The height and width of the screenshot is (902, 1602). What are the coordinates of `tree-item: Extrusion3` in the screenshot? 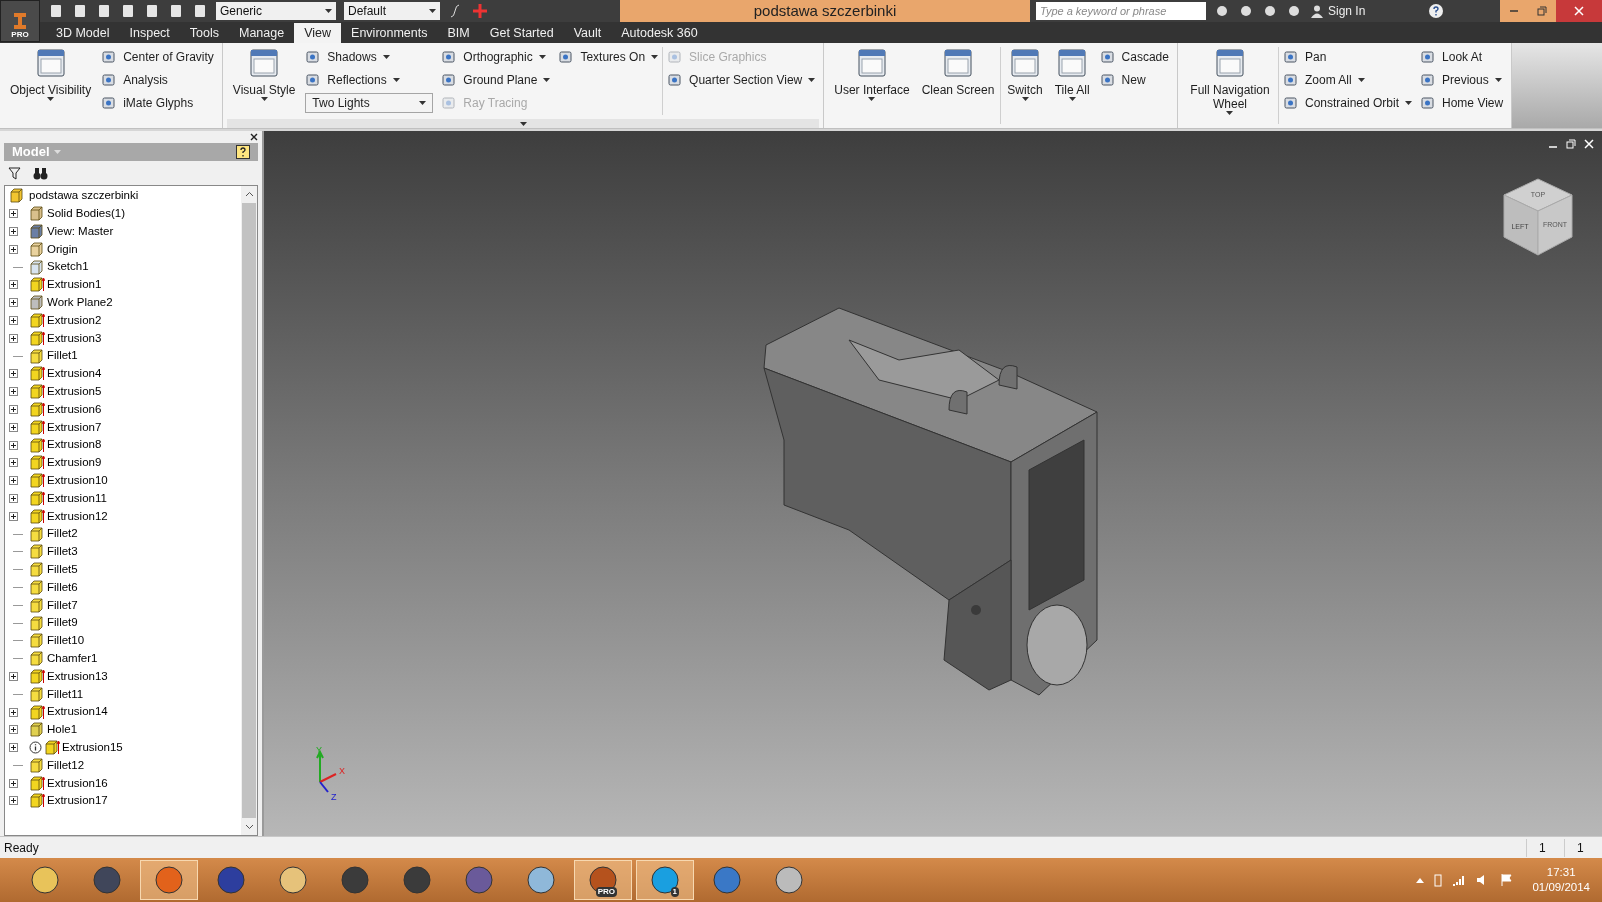 It's located at (65, 338).